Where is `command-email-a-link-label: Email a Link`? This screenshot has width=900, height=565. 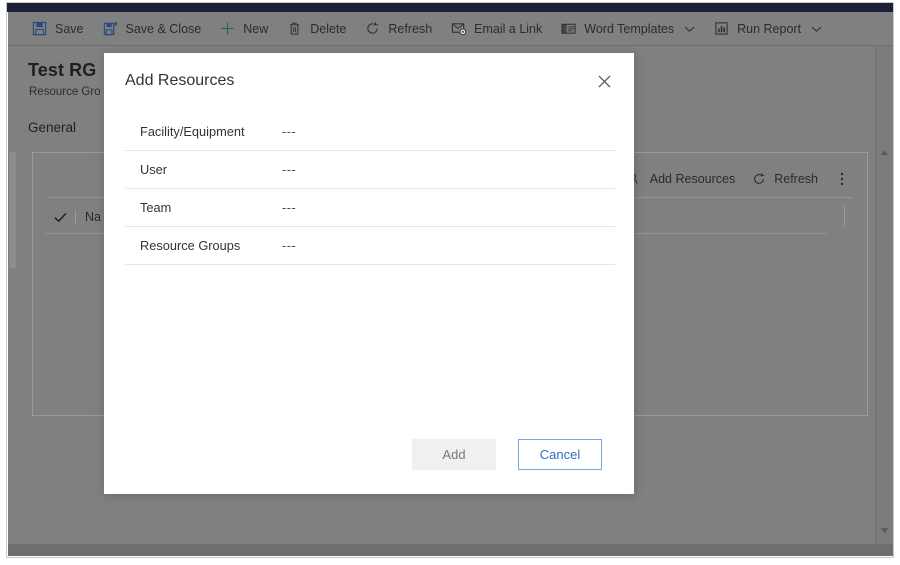 command-email-a-link-label: Email a Link is located at coordinates (508, 28).